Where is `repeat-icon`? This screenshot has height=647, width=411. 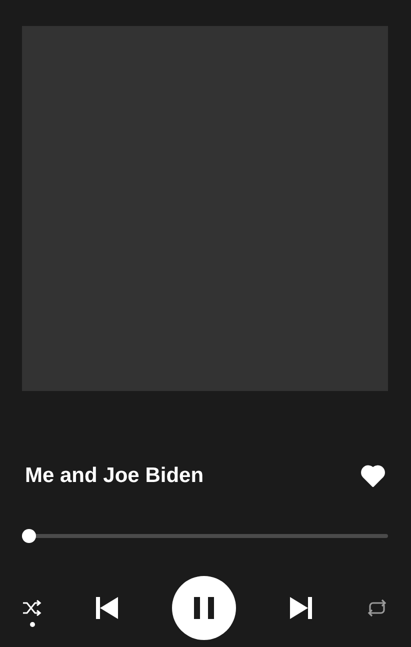
repeat-icon is located at coordinates (377, 608).